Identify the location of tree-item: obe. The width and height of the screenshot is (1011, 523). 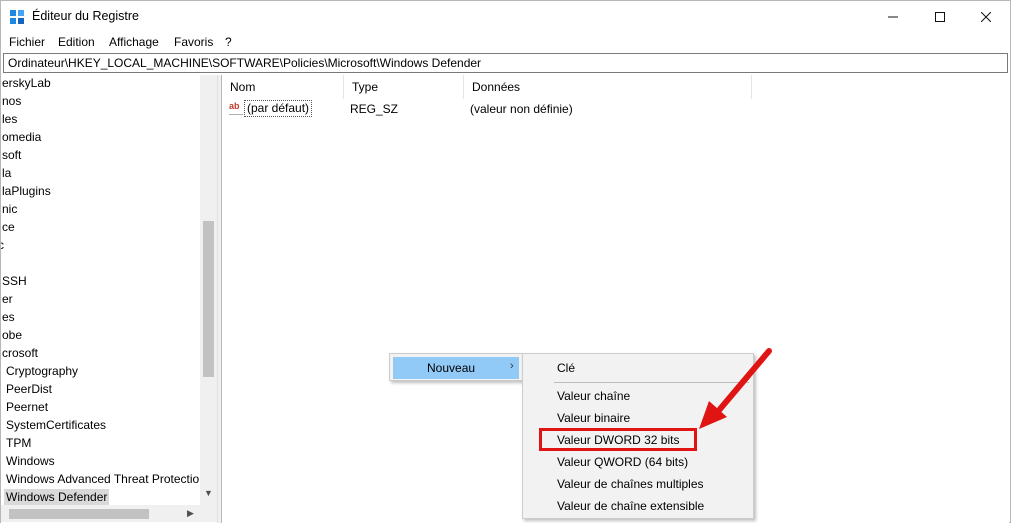
(12, 336).